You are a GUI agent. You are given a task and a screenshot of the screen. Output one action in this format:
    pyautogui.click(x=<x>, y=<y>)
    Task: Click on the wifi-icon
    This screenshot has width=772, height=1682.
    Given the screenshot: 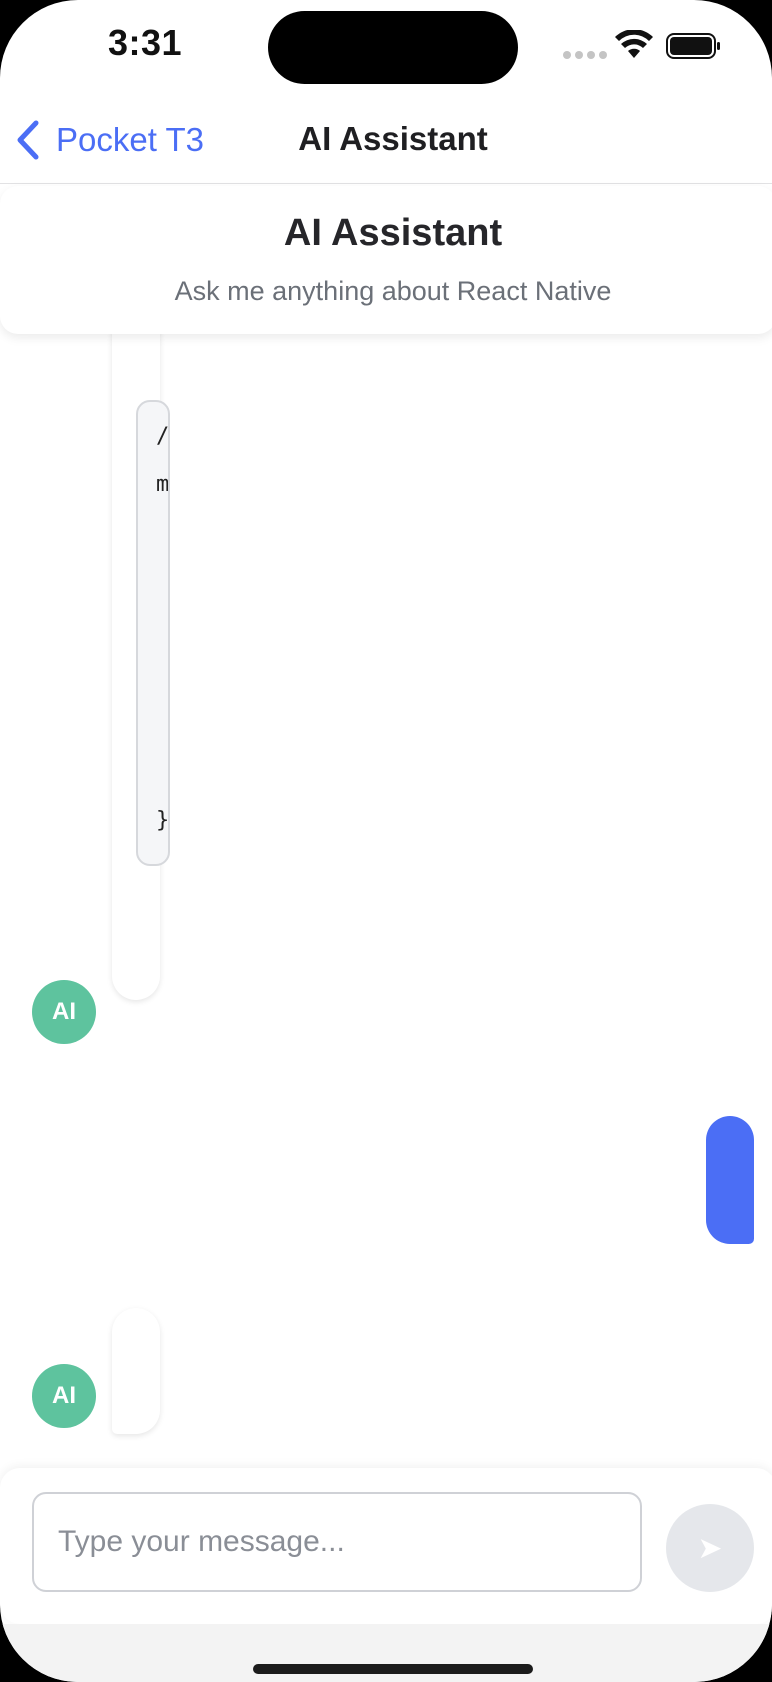 What is the action you would take?
    pyautogui.click(x=634, y=44)
    